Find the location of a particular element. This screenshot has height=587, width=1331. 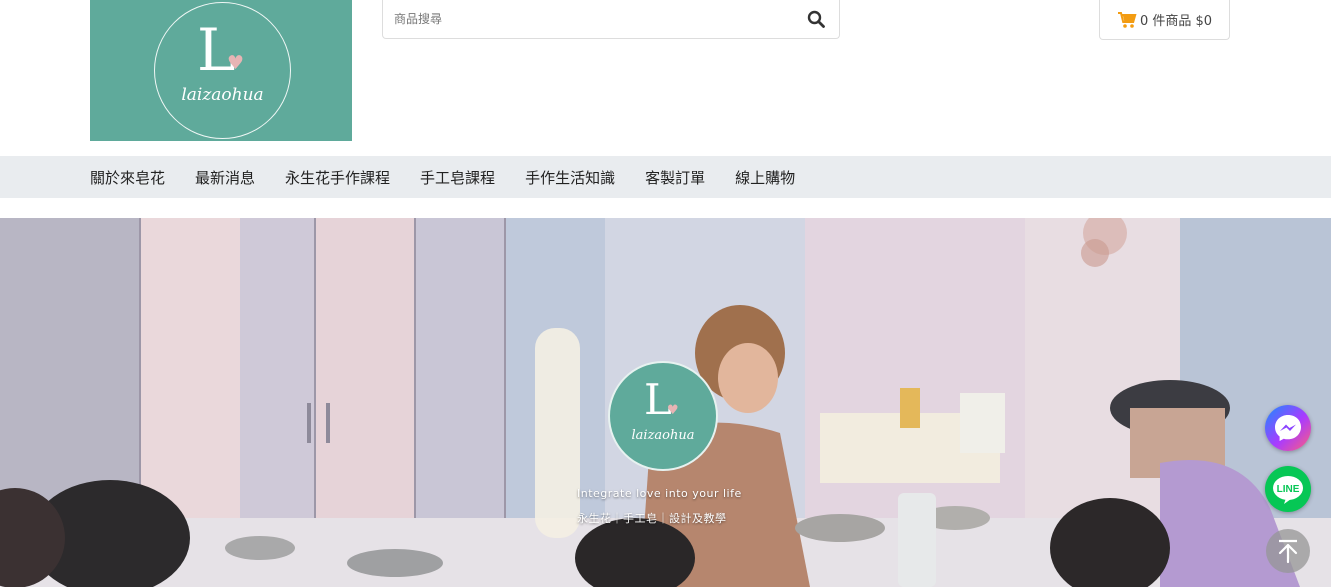

messenger-button is located at coordinates (1288, 428).